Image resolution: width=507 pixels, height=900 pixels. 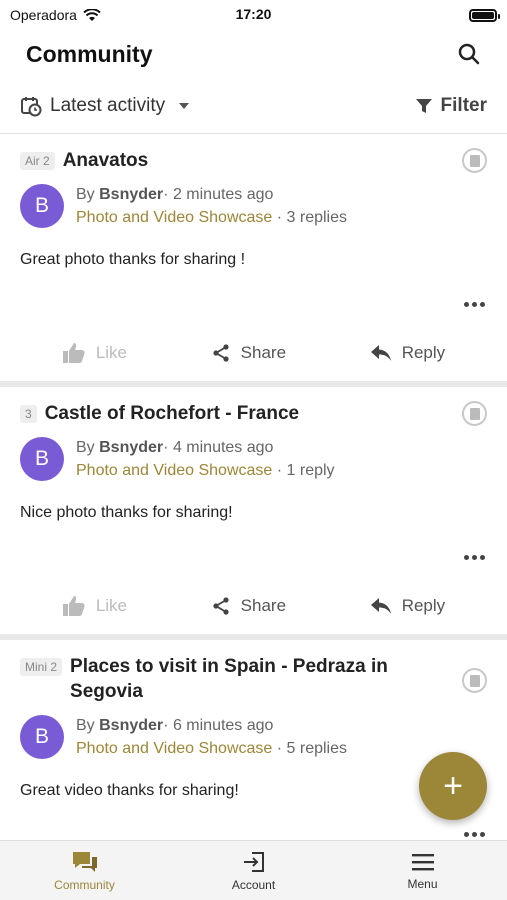 What do you see at coordinates (106, 160) in the screenshot?
I see `post-title: Anavatos` at bounding box center [106, 160].